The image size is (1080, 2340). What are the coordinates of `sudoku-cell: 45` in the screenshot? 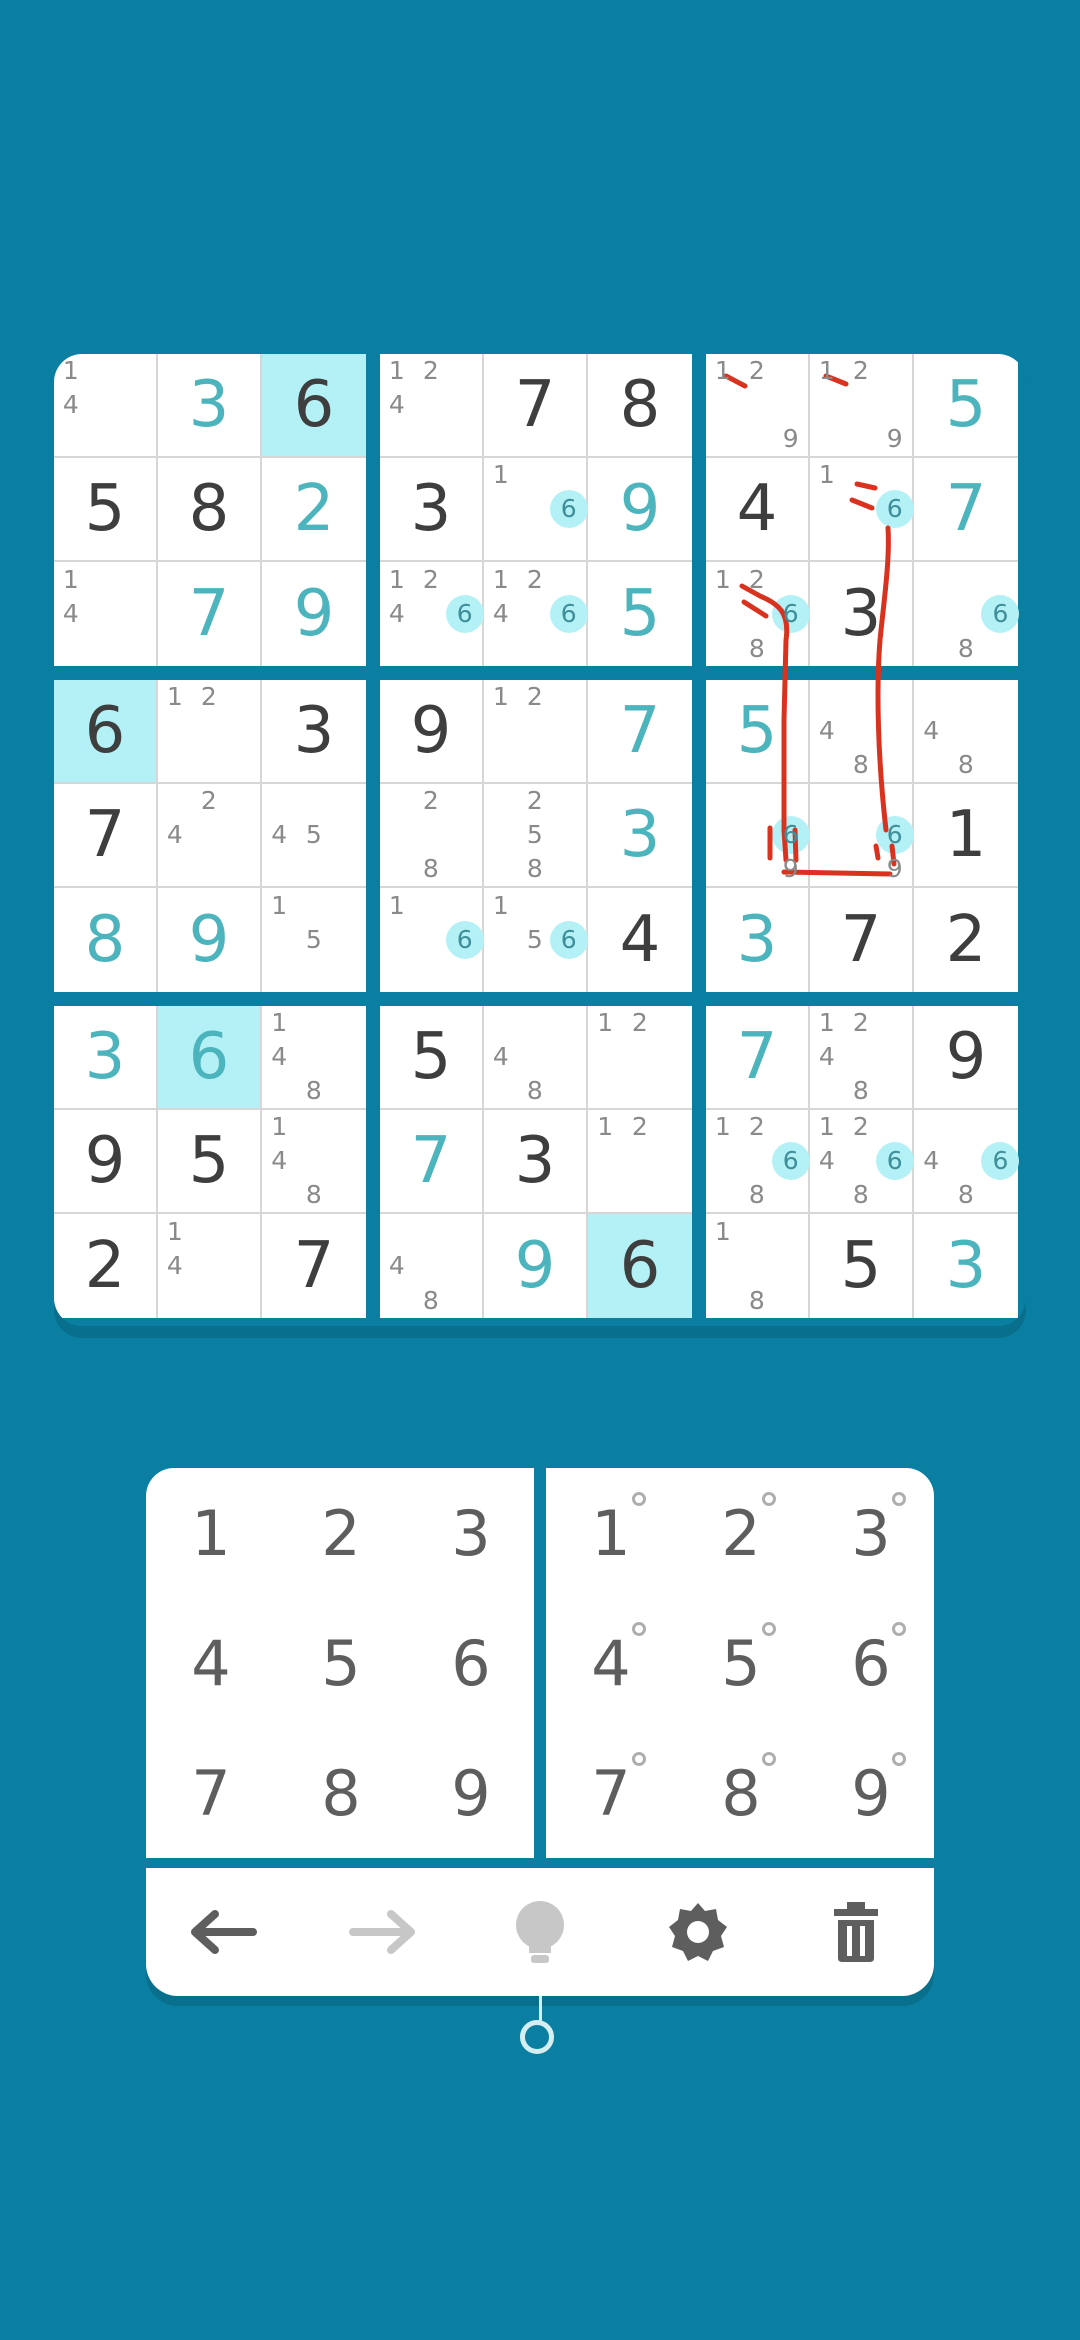 It's located at (314, 836).